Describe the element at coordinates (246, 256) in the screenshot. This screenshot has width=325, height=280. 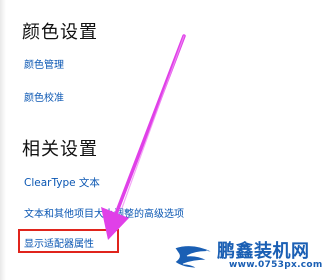
I see `watermark: 鹏鑫装机网 www.0753px.com` at that location.